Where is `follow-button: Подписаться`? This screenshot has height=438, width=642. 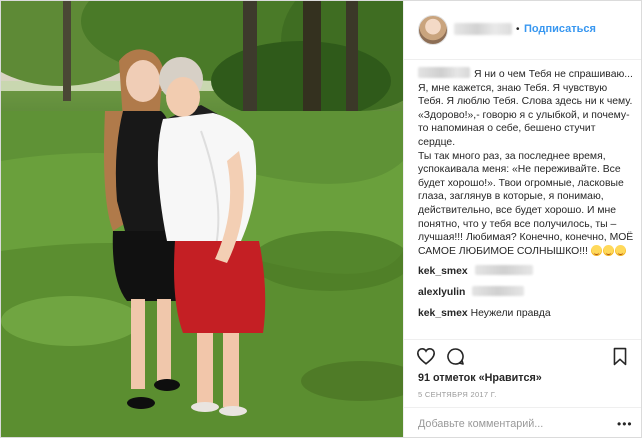 follow-button: Подписаться is located at coordinates (560, 29).